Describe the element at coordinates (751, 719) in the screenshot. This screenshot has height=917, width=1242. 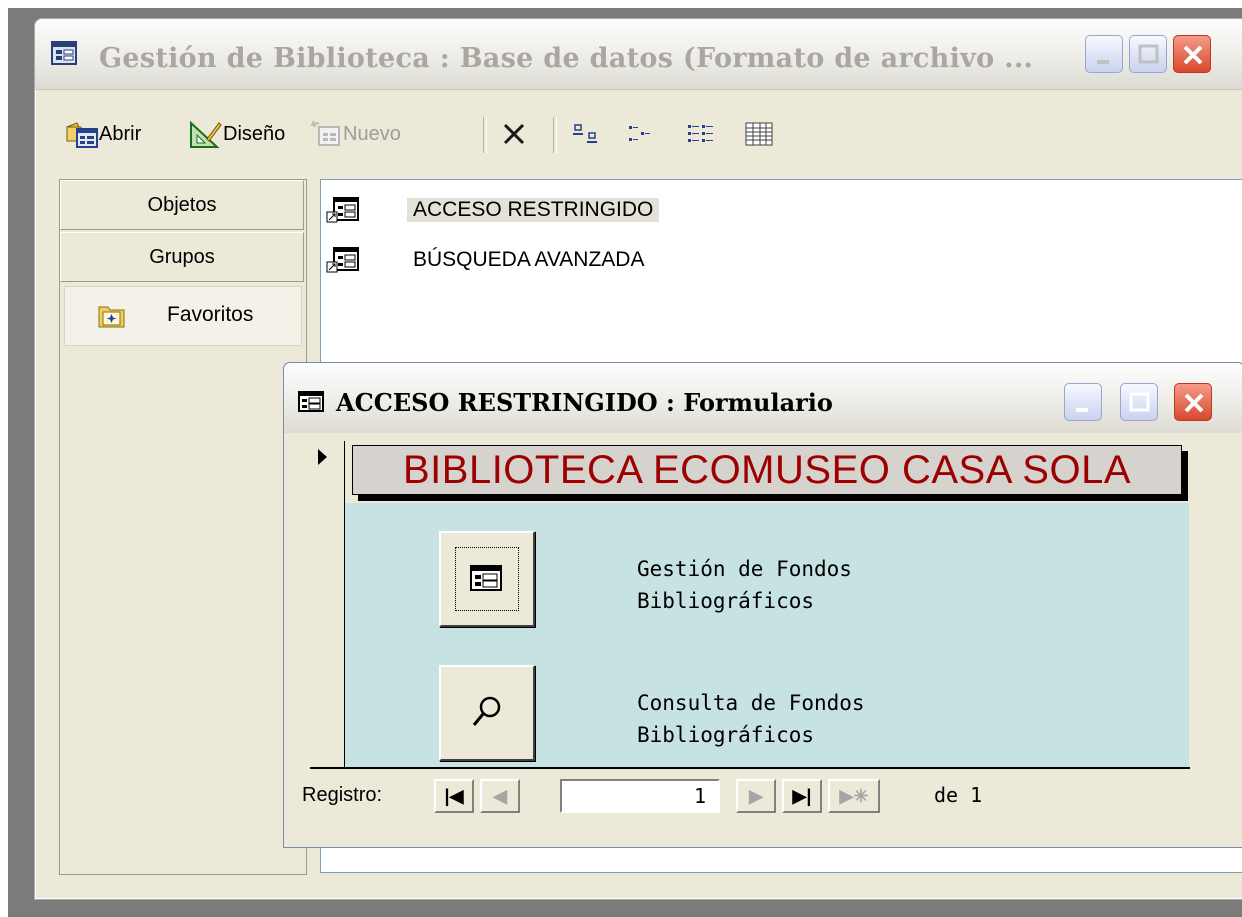
I see `consulta-fondos-label: Consulta de Fondos Bibliográficos` at that location.